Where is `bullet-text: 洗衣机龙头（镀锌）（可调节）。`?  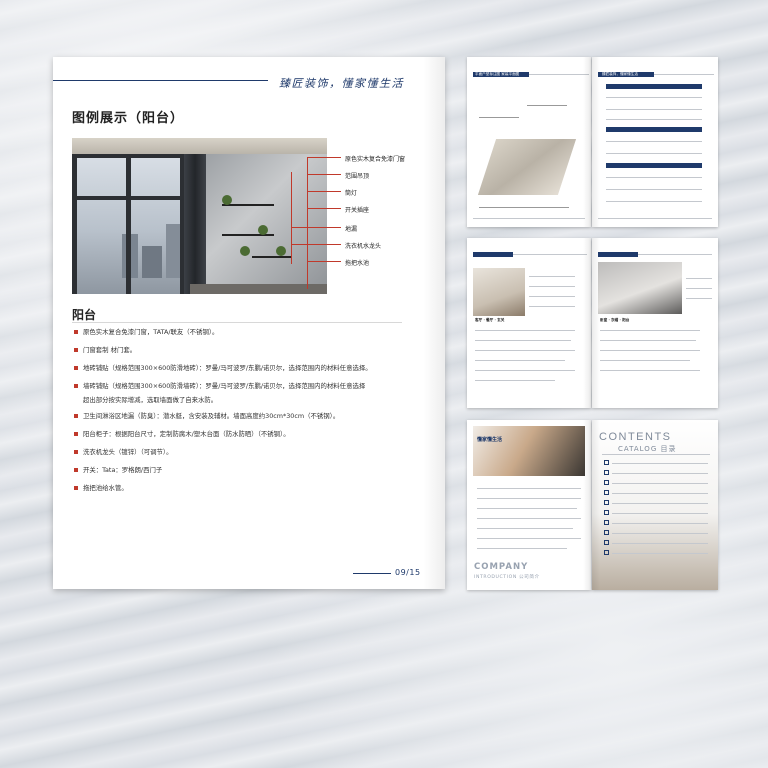 bullet-text: 洗衣机龙头（镀锌）（可调节）。 is located at coordinates (128, 452).